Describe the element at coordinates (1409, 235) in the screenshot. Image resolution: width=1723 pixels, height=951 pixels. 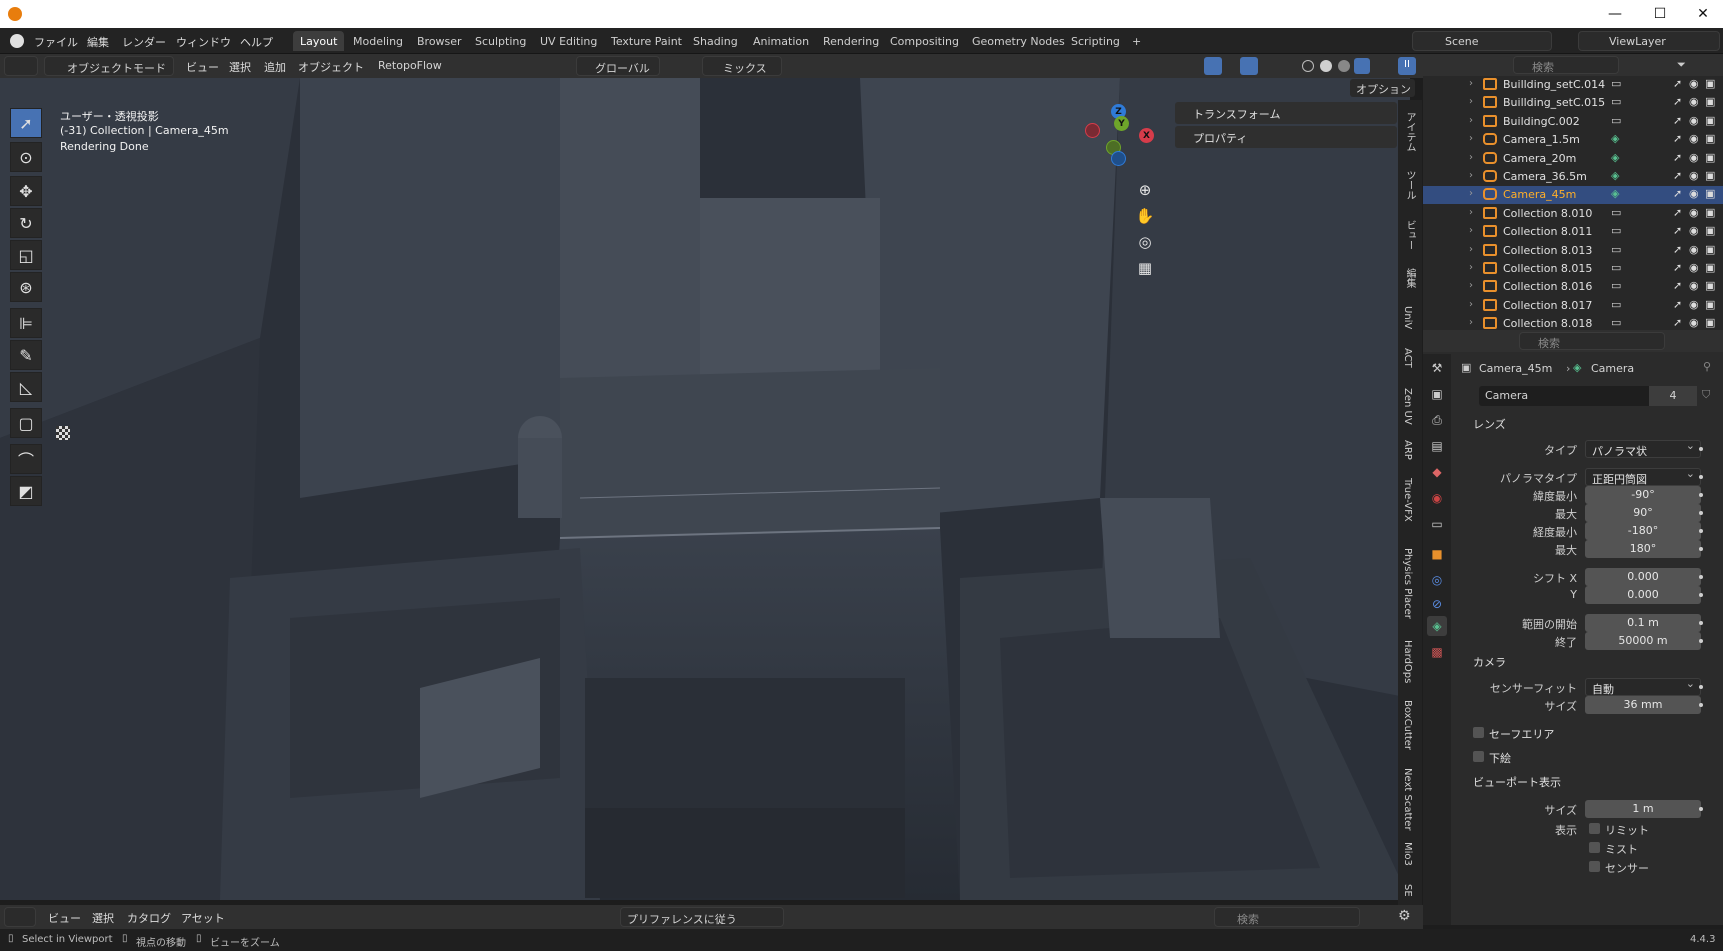
I see `vtab-view: ビュー` at that location.